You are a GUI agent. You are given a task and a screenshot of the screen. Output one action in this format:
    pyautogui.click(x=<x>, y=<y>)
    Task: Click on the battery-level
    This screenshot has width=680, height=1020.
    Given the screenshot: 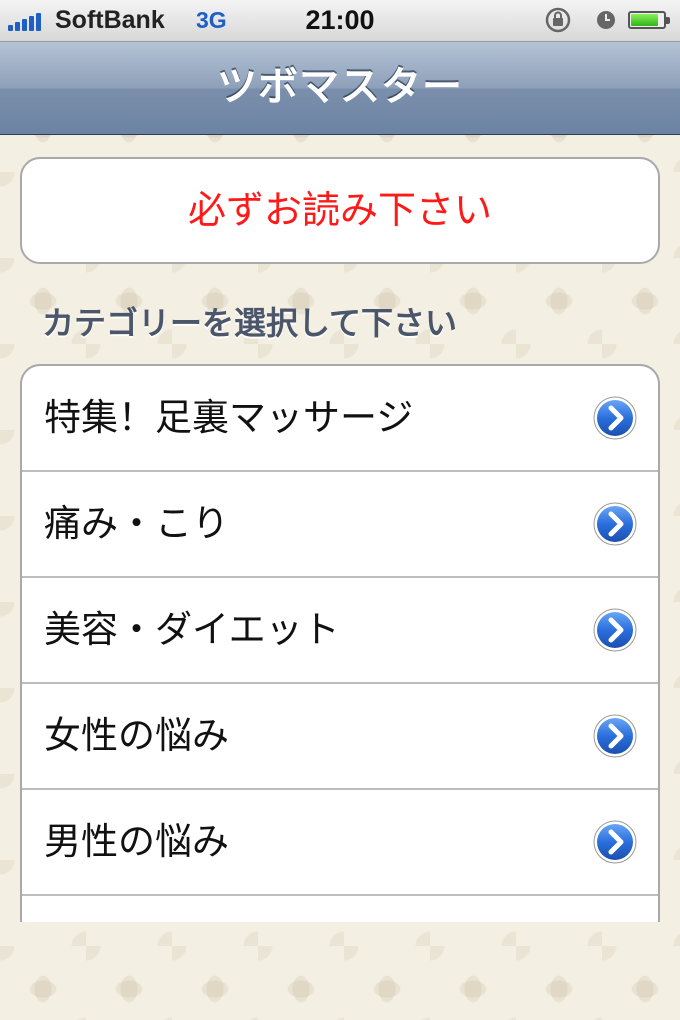 What is the action you would take?
    pyautogui.click(x=644, y=20)
    